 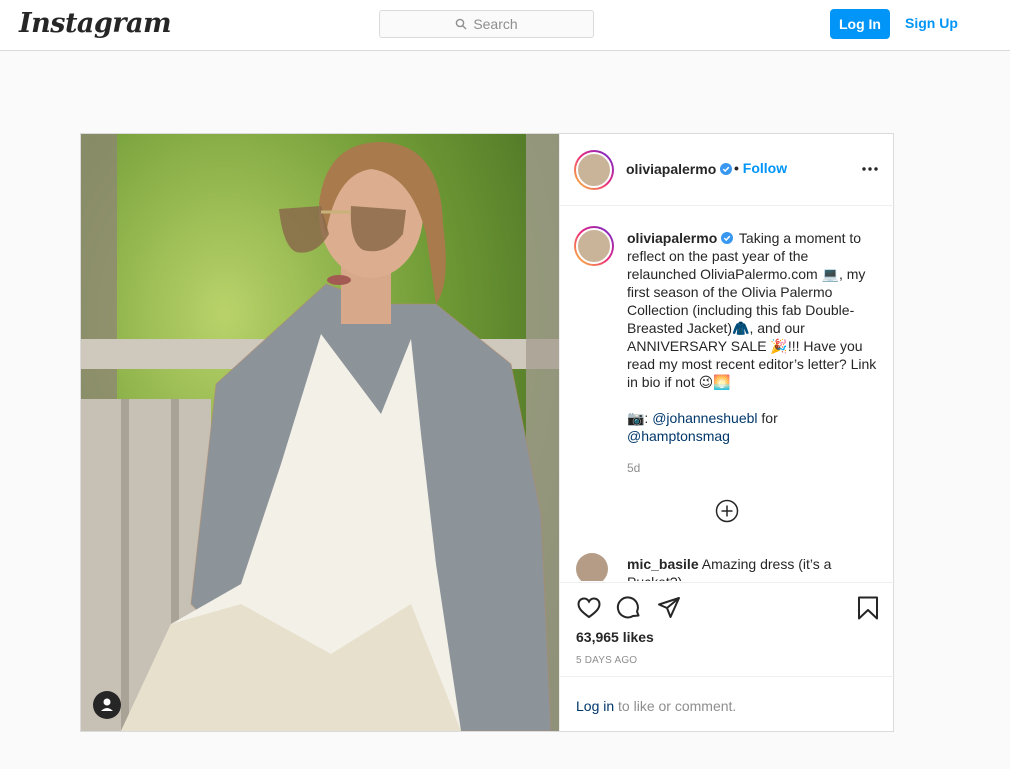 What do you see at coordinates (461, 24) in the screenshot?
I see `search-icon` at bounding box center [461, 24].